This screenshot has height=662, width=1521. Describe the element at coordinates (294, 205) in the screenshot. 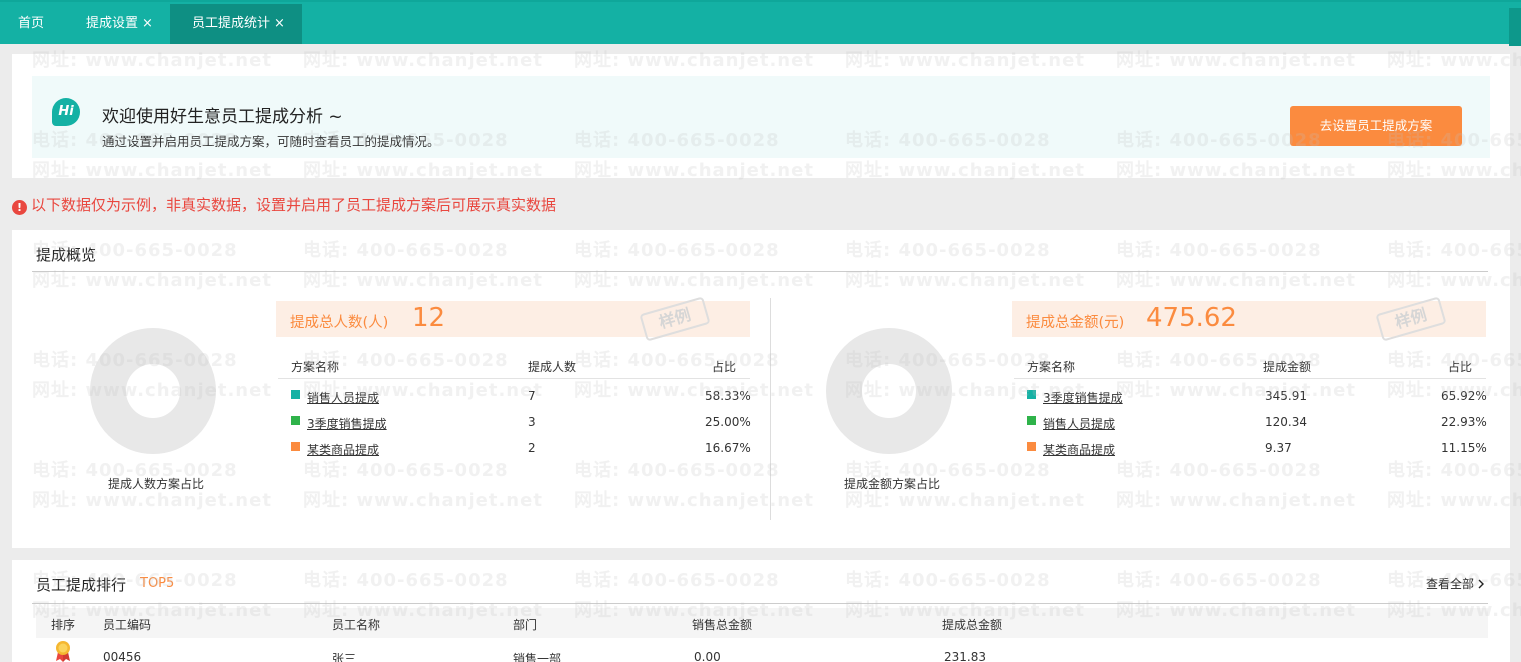

I see `warning-text: 以下数据仅为示例，非真实数据，设置并启用了员工提成方案后可展示真实数据` at that location.